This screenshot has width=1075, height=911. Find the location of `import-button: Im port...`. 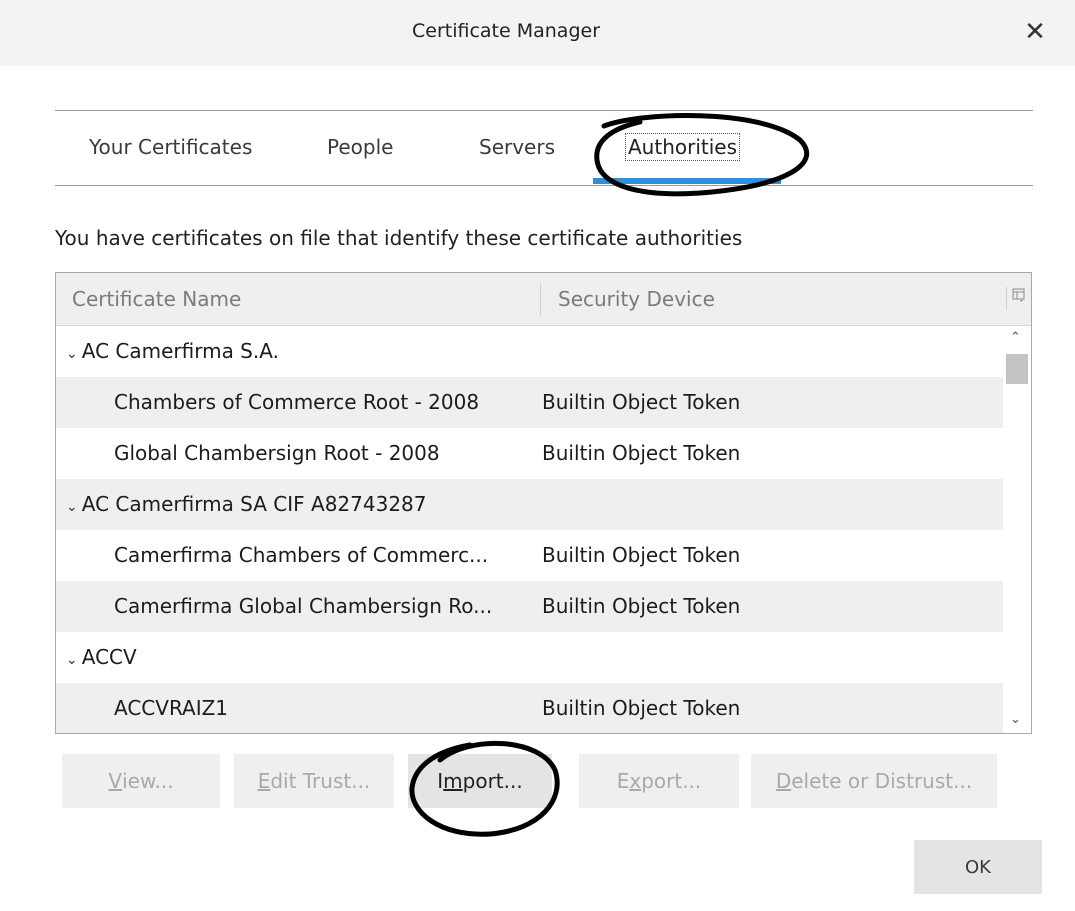

import-button: Im port... is located at coordinates (480, 781).